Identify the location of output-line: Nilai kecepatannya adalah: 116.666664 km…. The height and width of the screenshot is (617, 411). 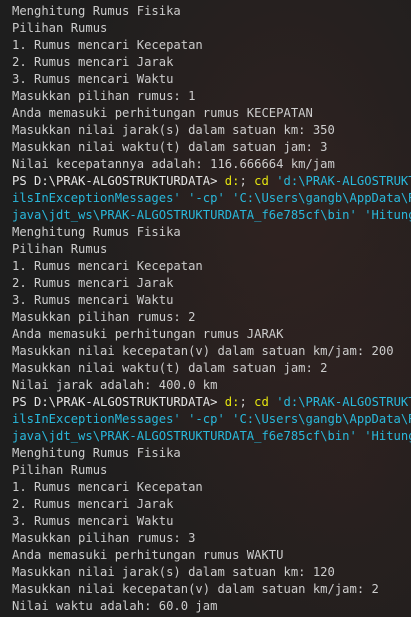
(173, 164).